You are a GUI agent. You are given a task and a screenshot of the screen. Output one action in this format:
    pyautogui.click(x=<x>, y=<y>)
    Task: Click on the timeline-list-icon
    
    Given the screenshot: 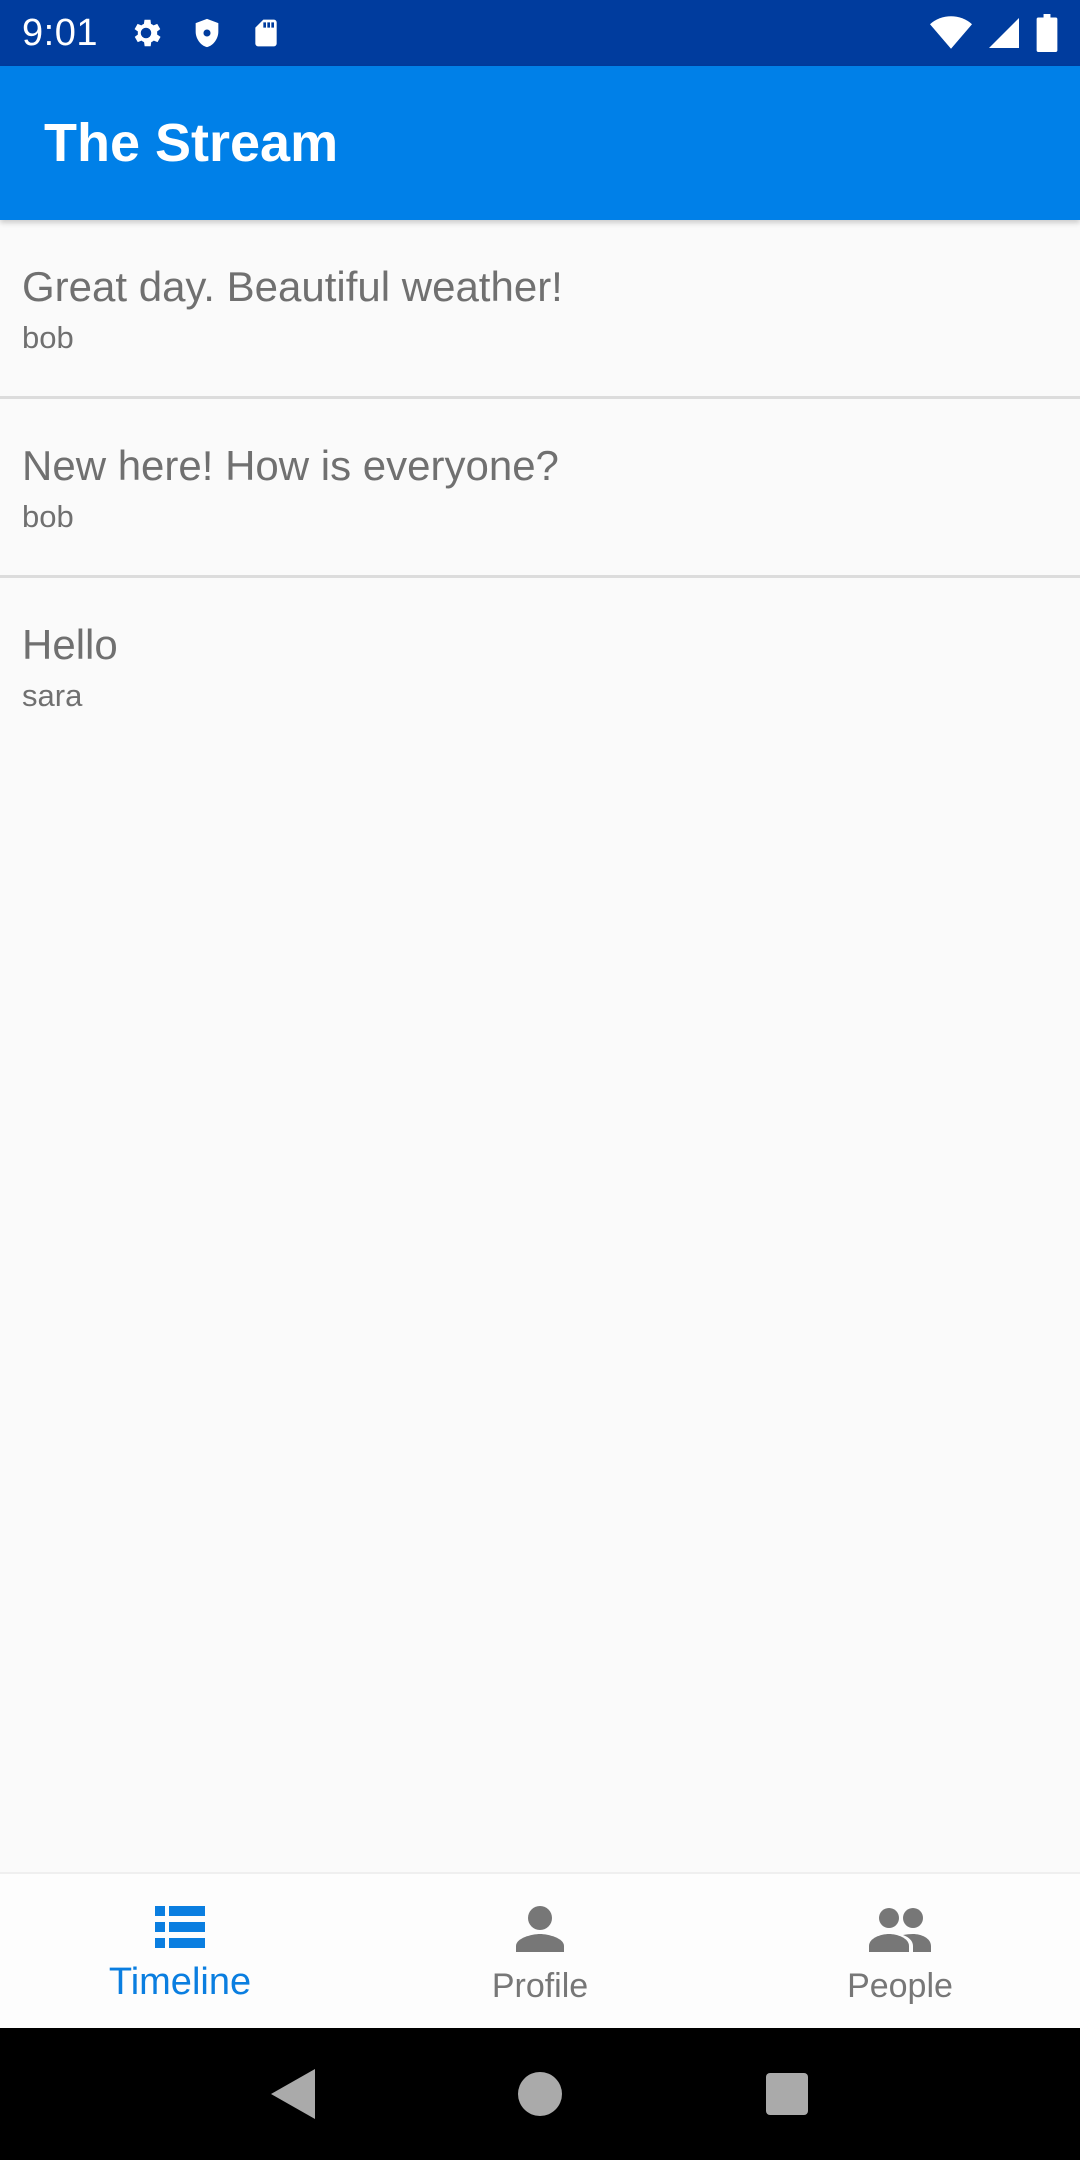 What is the action you would take?
    pyautogui.click(x=180, y=1929)
    